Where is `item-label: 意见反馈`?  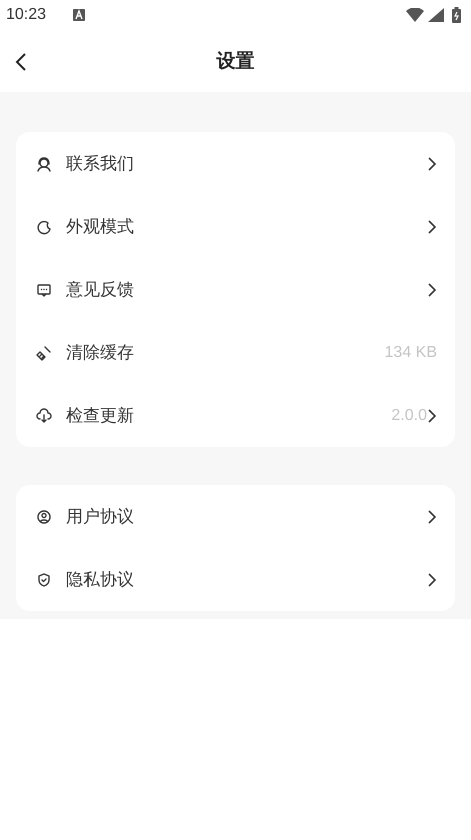 item-label: 意见反馈 is located at coordinates (100, 290).